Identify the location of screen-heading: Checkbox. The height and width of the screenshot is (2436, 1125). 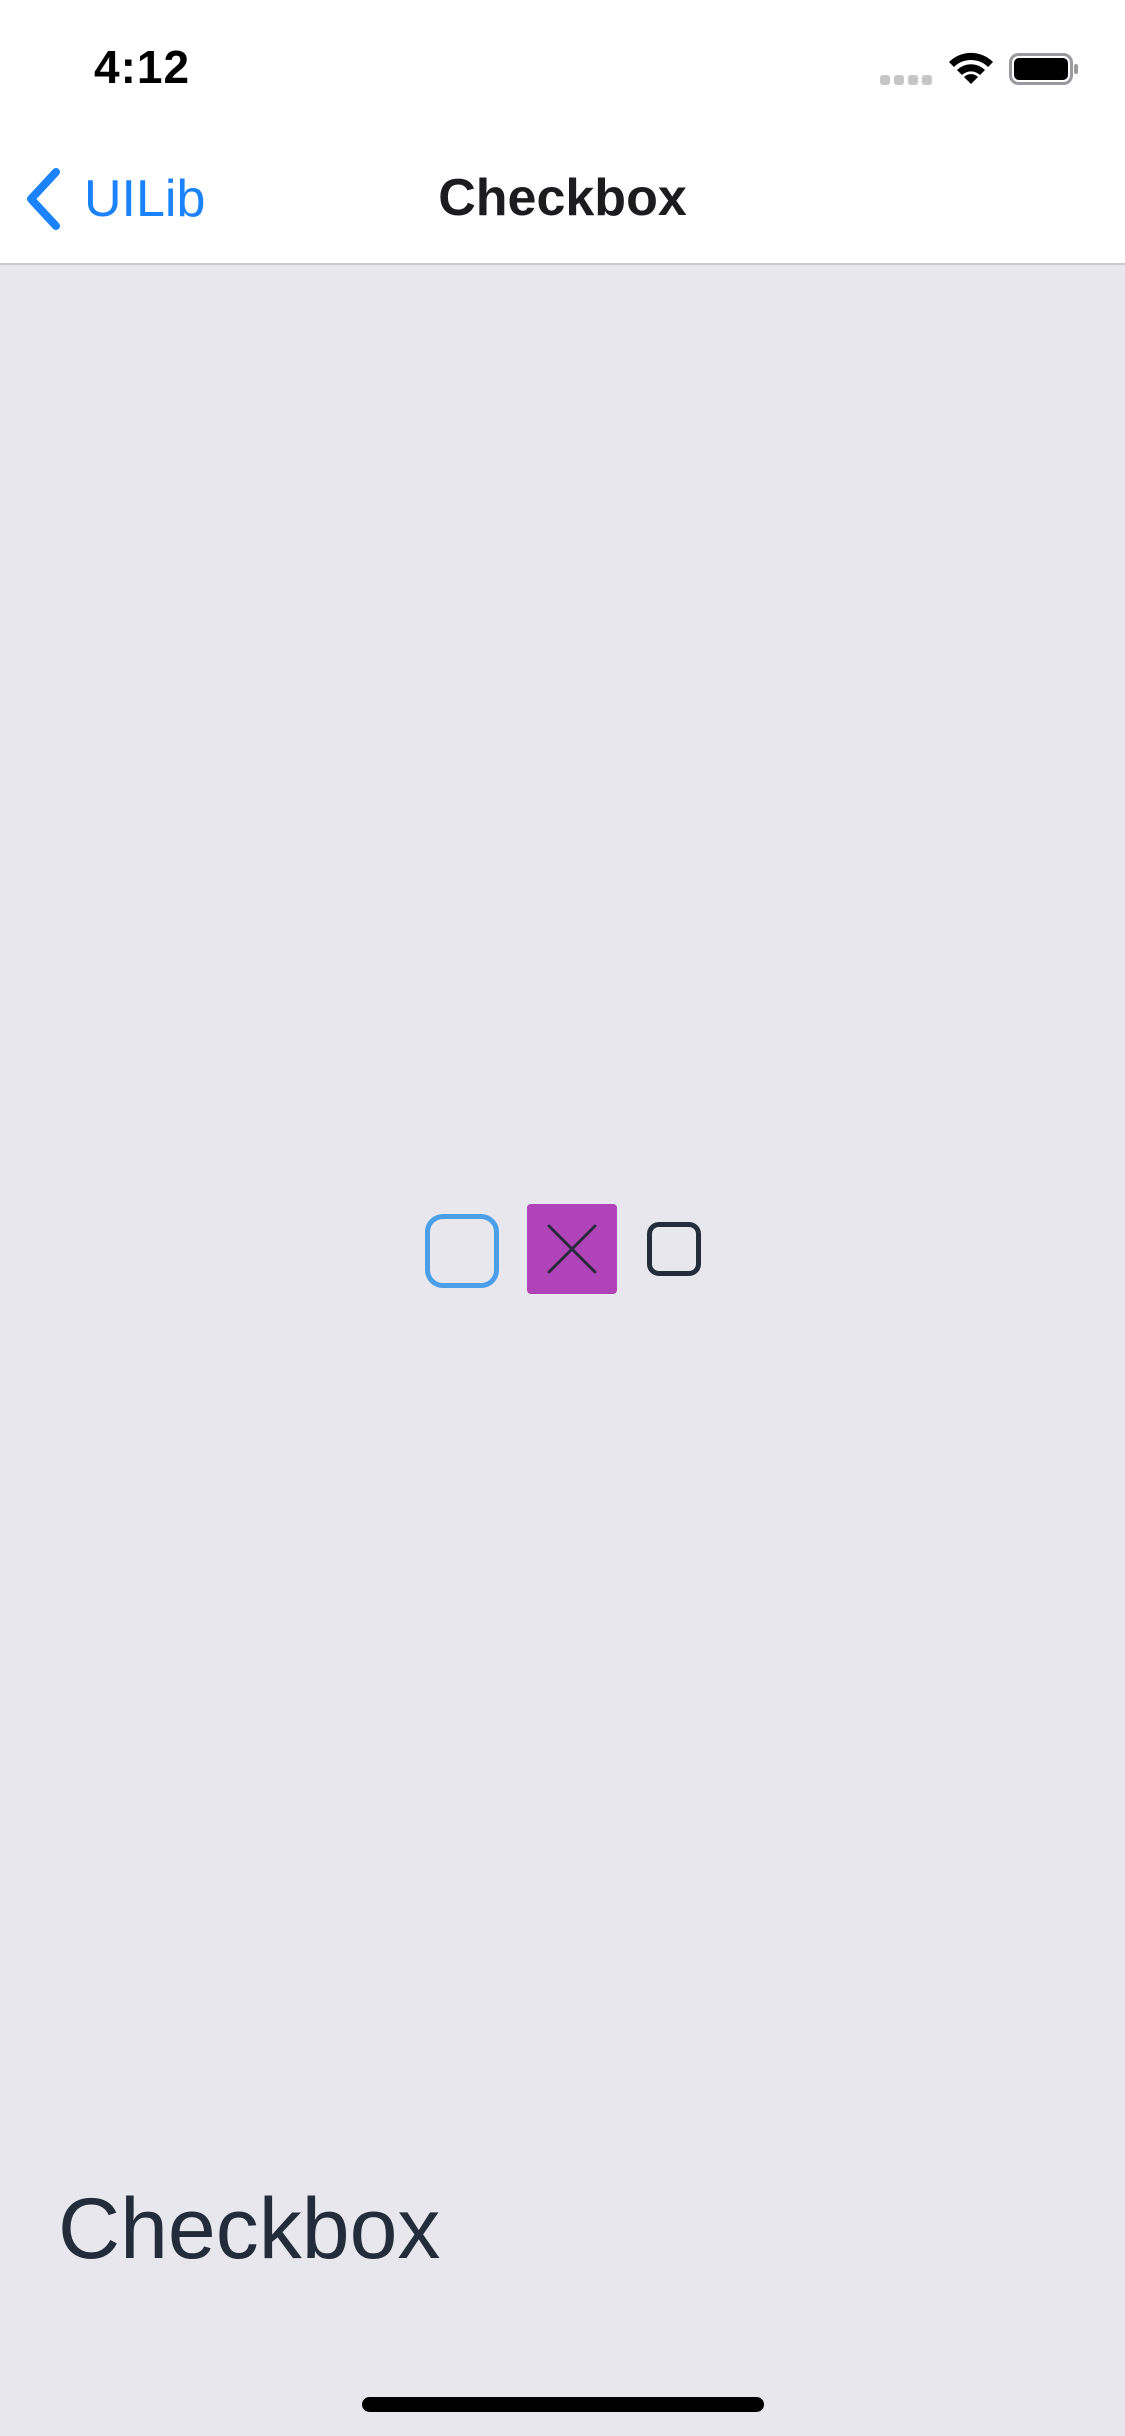
(249, 2229).